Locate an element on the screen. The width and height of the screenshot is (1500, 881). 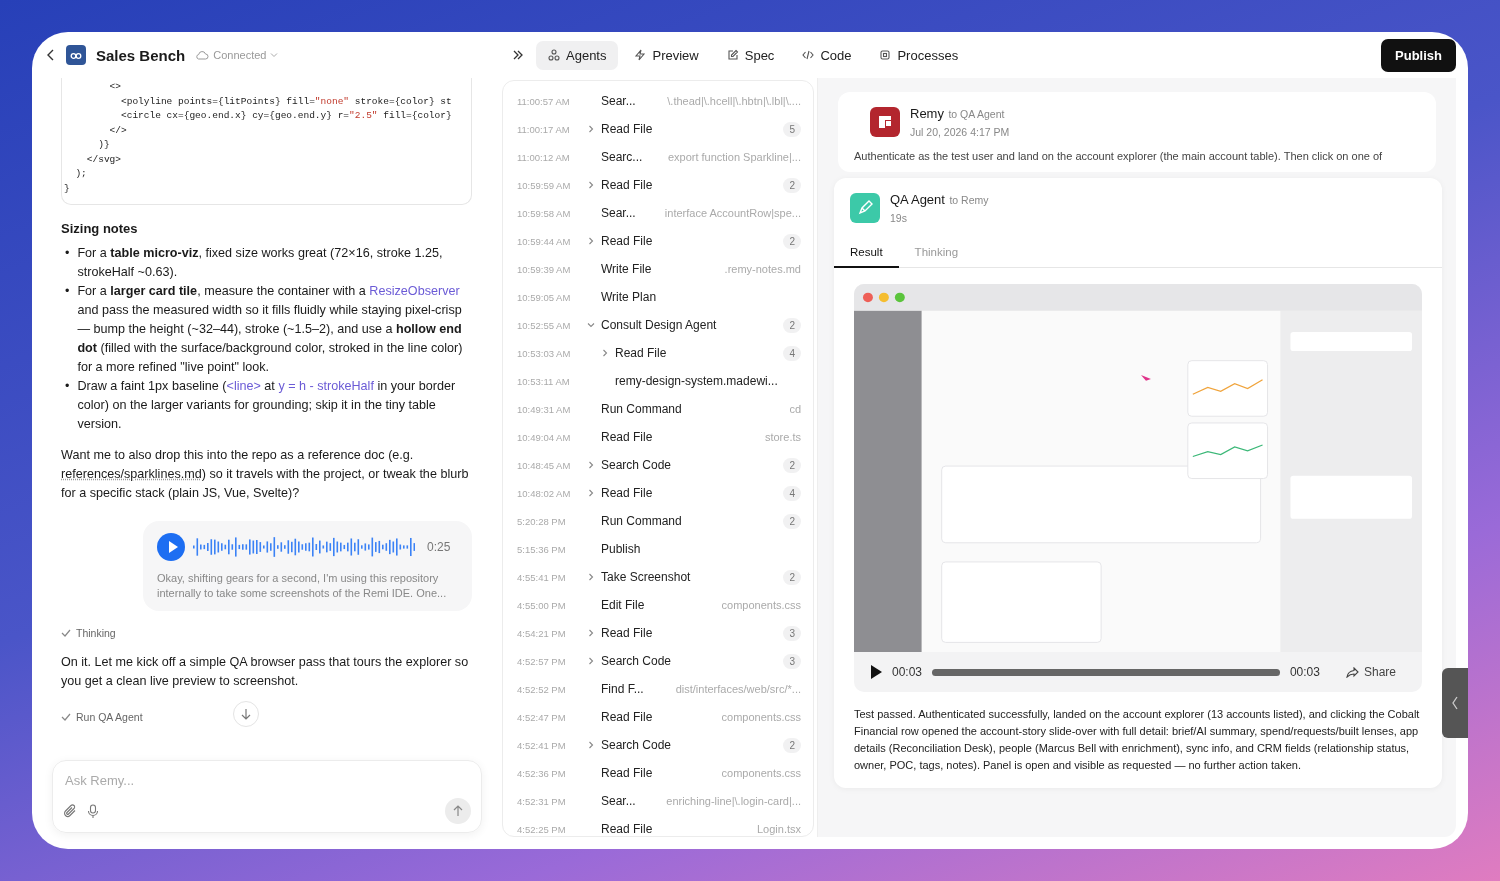
publish-button: Publish is located at coordinates (1418, 55).